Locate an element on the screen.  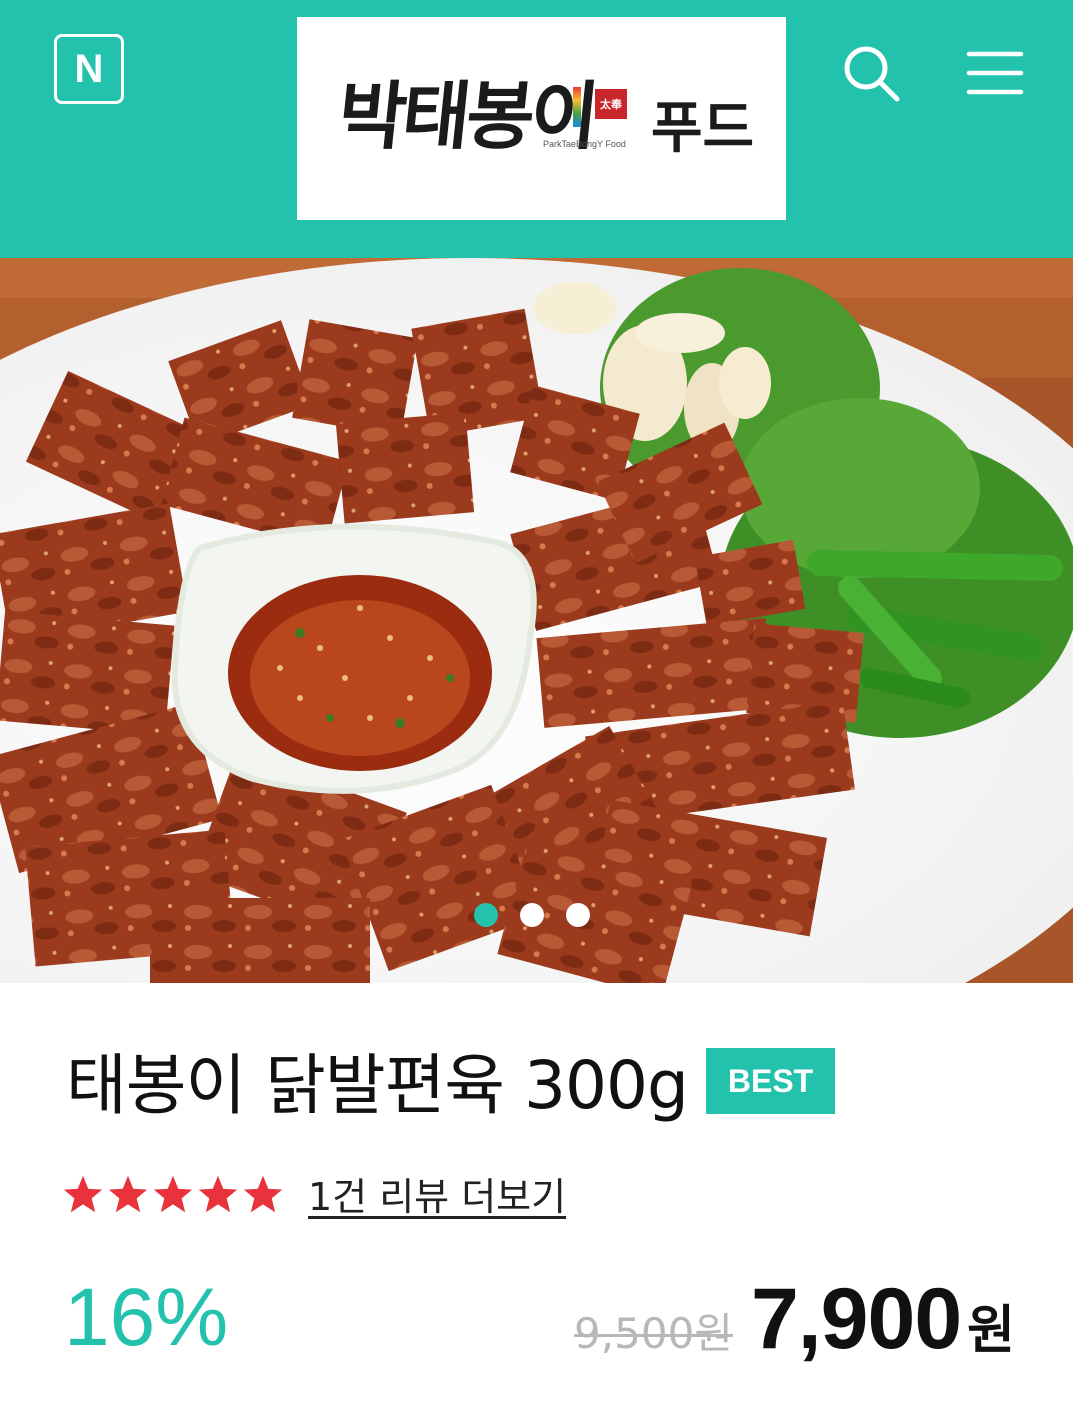
original-price: 9,500원 is located at coordinates (653, 1333).